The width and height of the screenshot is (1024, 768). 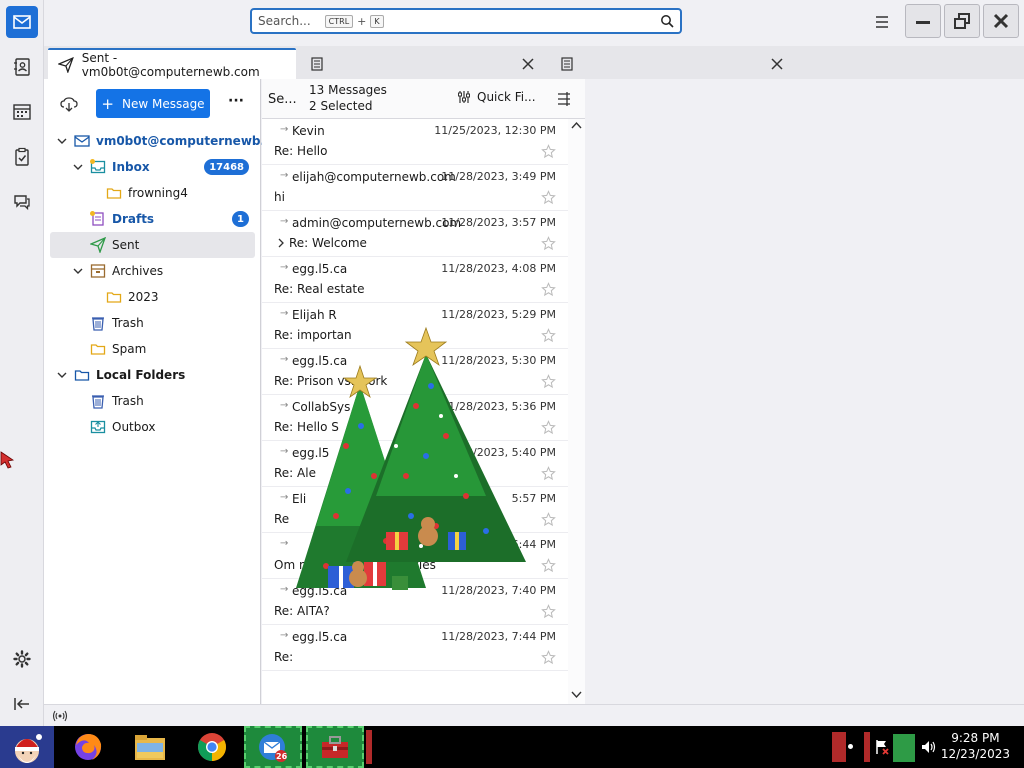 I want to click on taskbar-file-explorer, so click(x=150, y=747).